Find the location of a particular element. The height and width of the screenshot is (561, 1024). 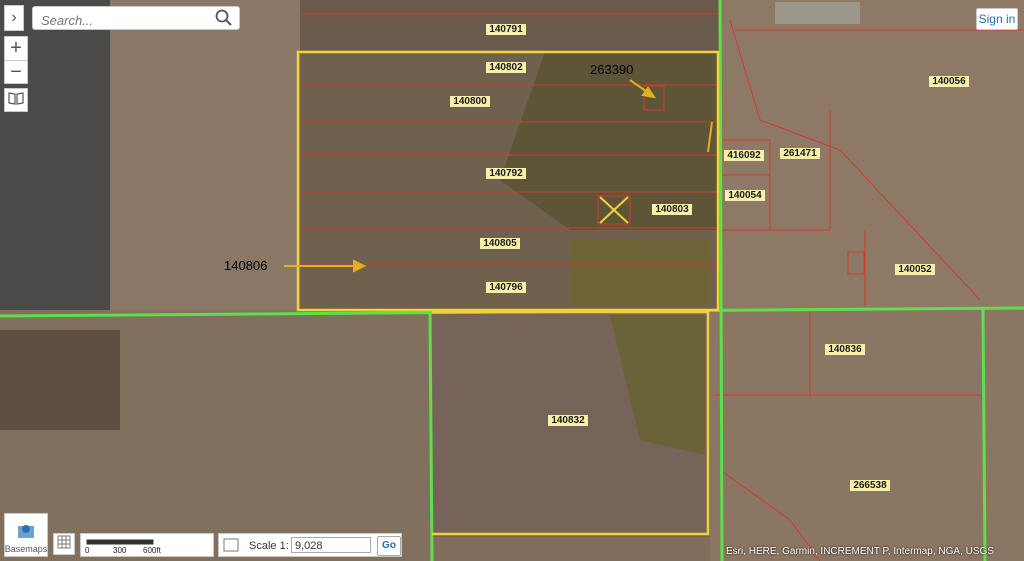

chevron-right-icon: › is located at coordinates (14, 17).